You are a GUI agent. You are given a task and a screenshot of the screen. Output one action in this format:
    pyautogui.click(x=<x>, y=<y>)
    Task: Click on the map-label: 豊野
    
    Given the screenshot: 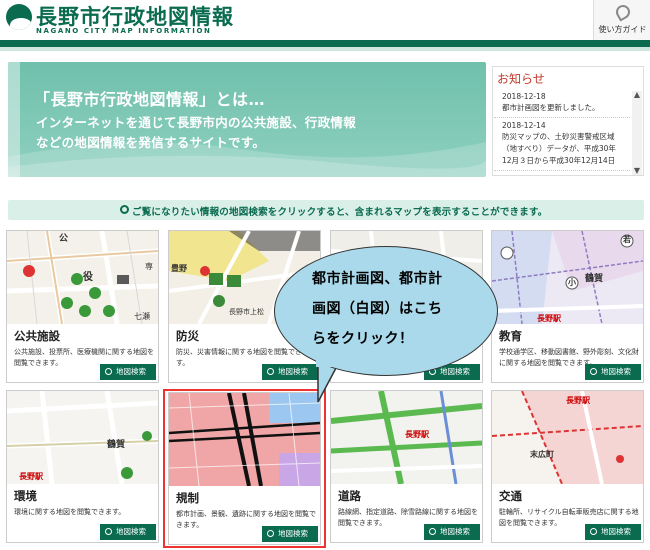 What is the action you would take?
    pyautogui.click(x=179, y=268)
    